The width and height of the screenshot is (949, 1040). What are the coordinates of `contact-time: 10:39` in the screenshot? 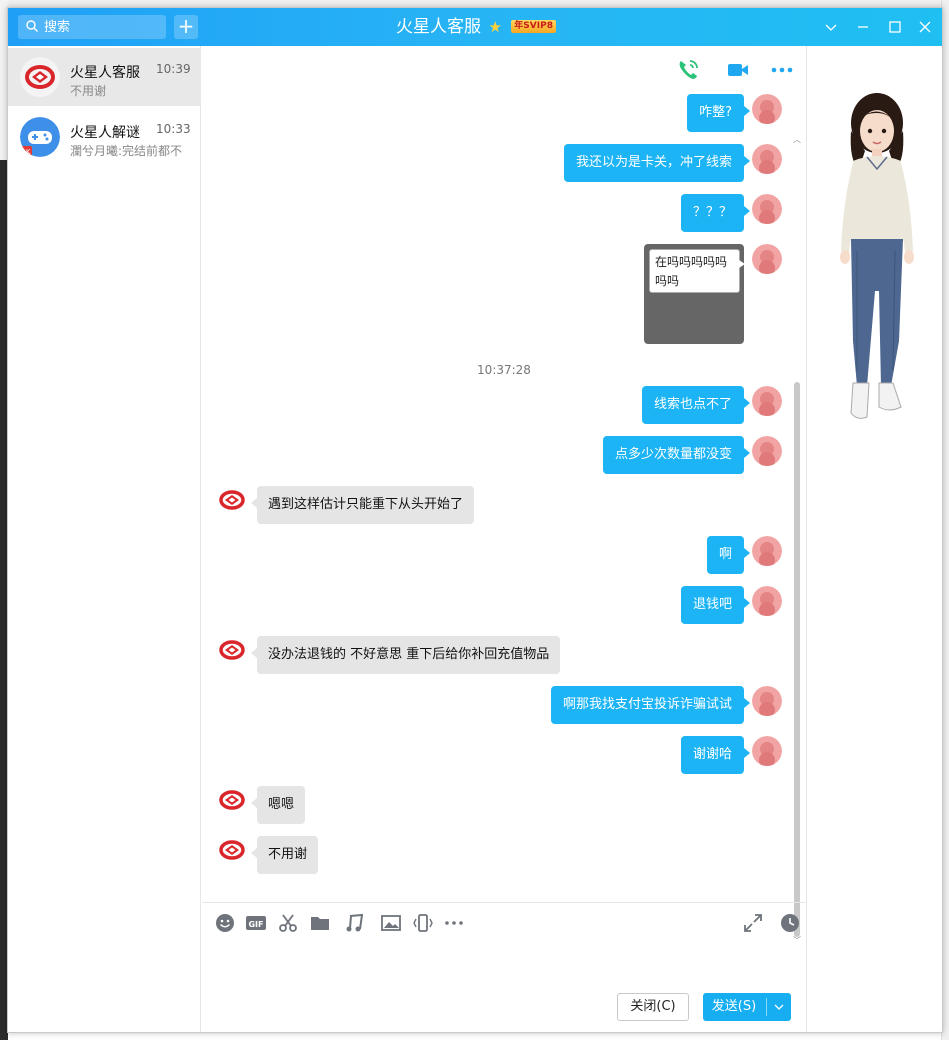 It's located at (173, 69).